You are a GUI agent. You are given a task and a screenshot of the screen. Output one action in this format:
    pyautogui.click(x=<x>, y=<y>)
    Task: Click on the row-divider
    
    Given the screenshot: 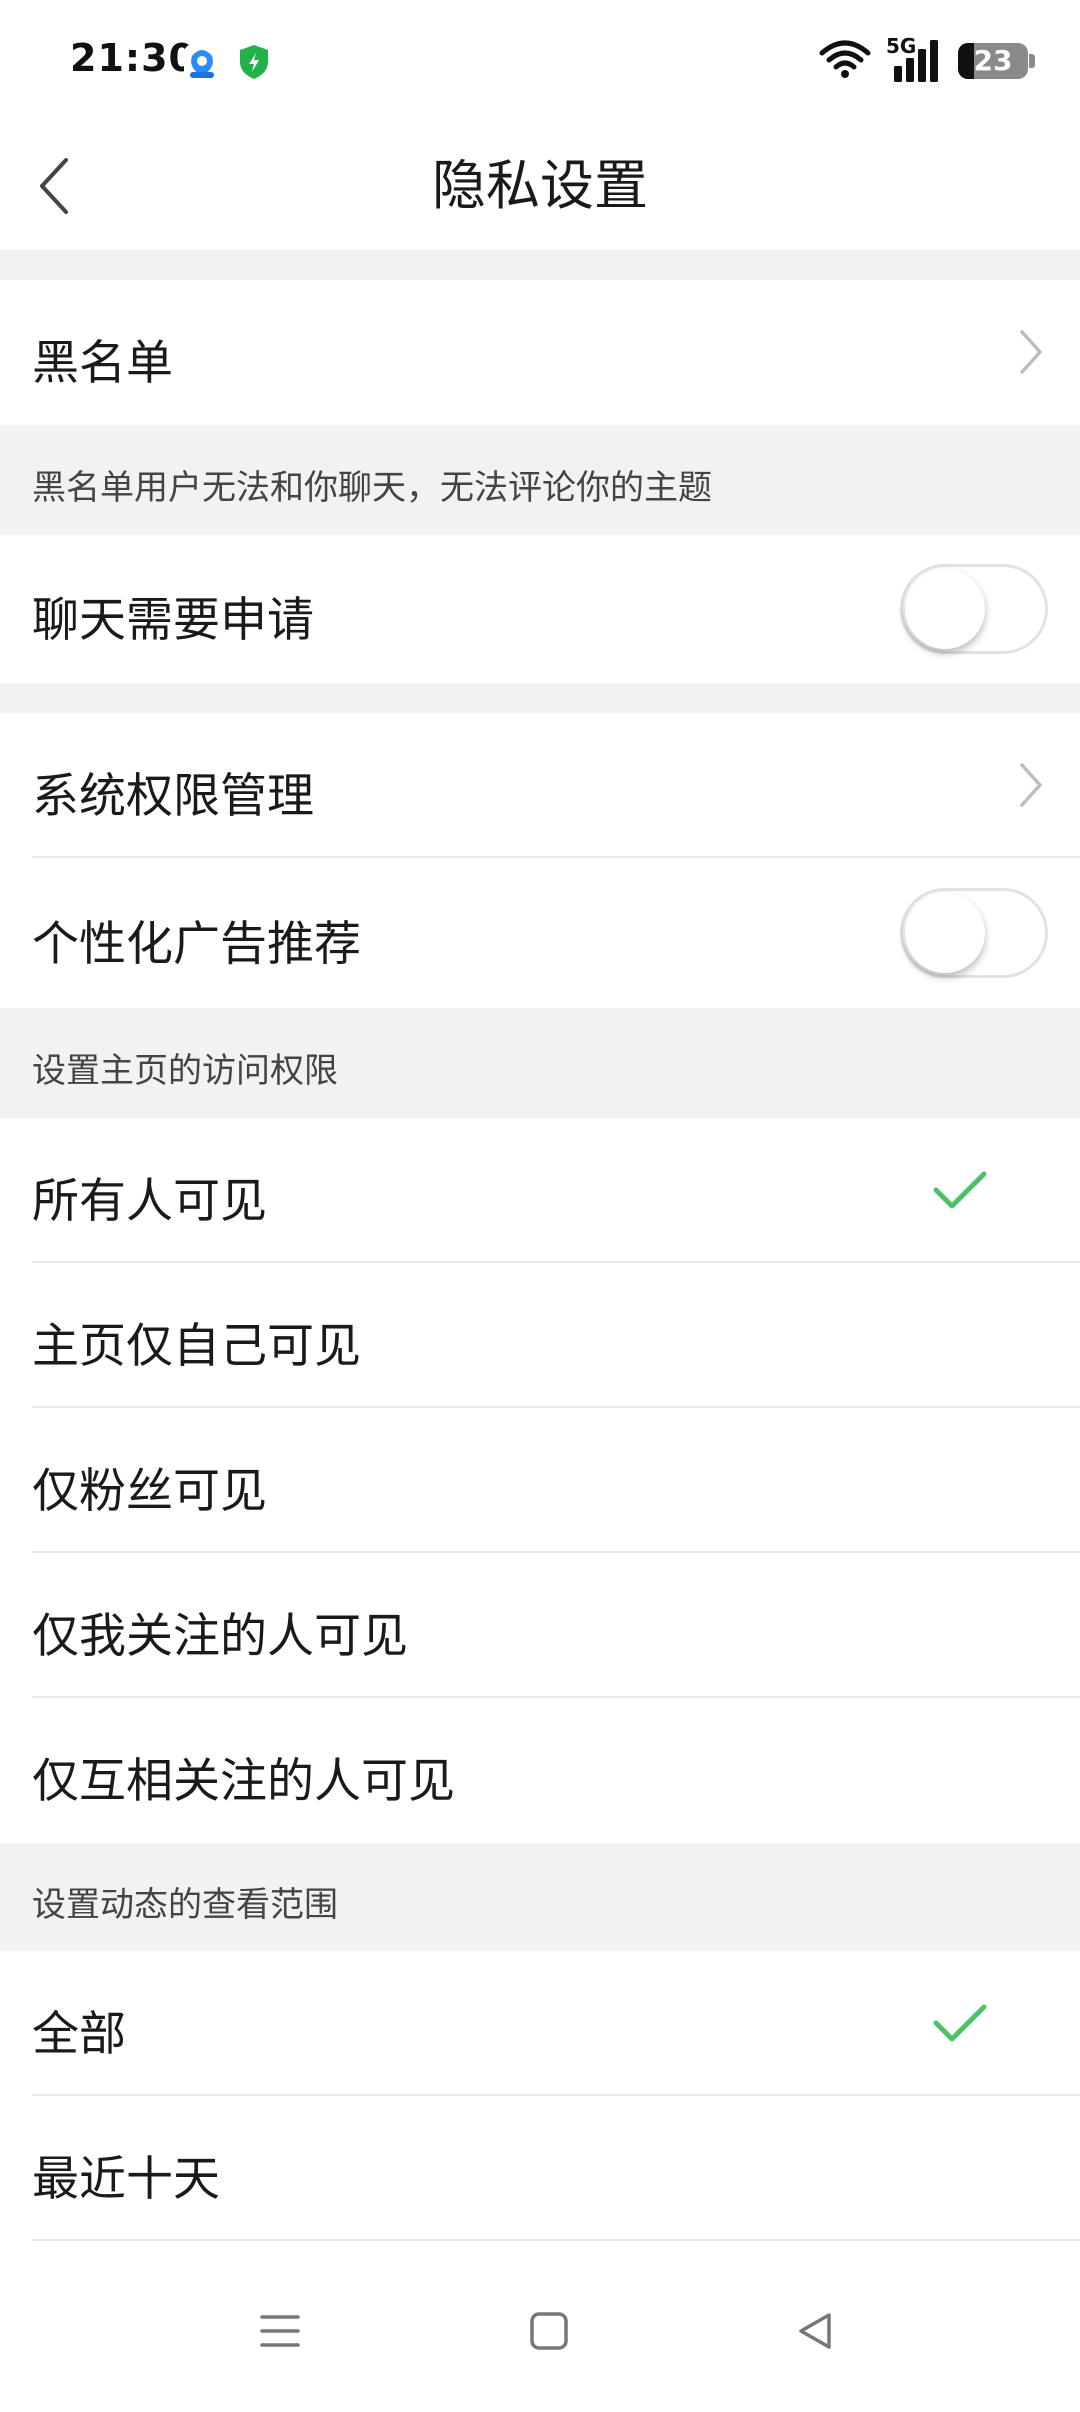 What is the action you would take?
    pyautogui.click(x=556, y=2240)
    